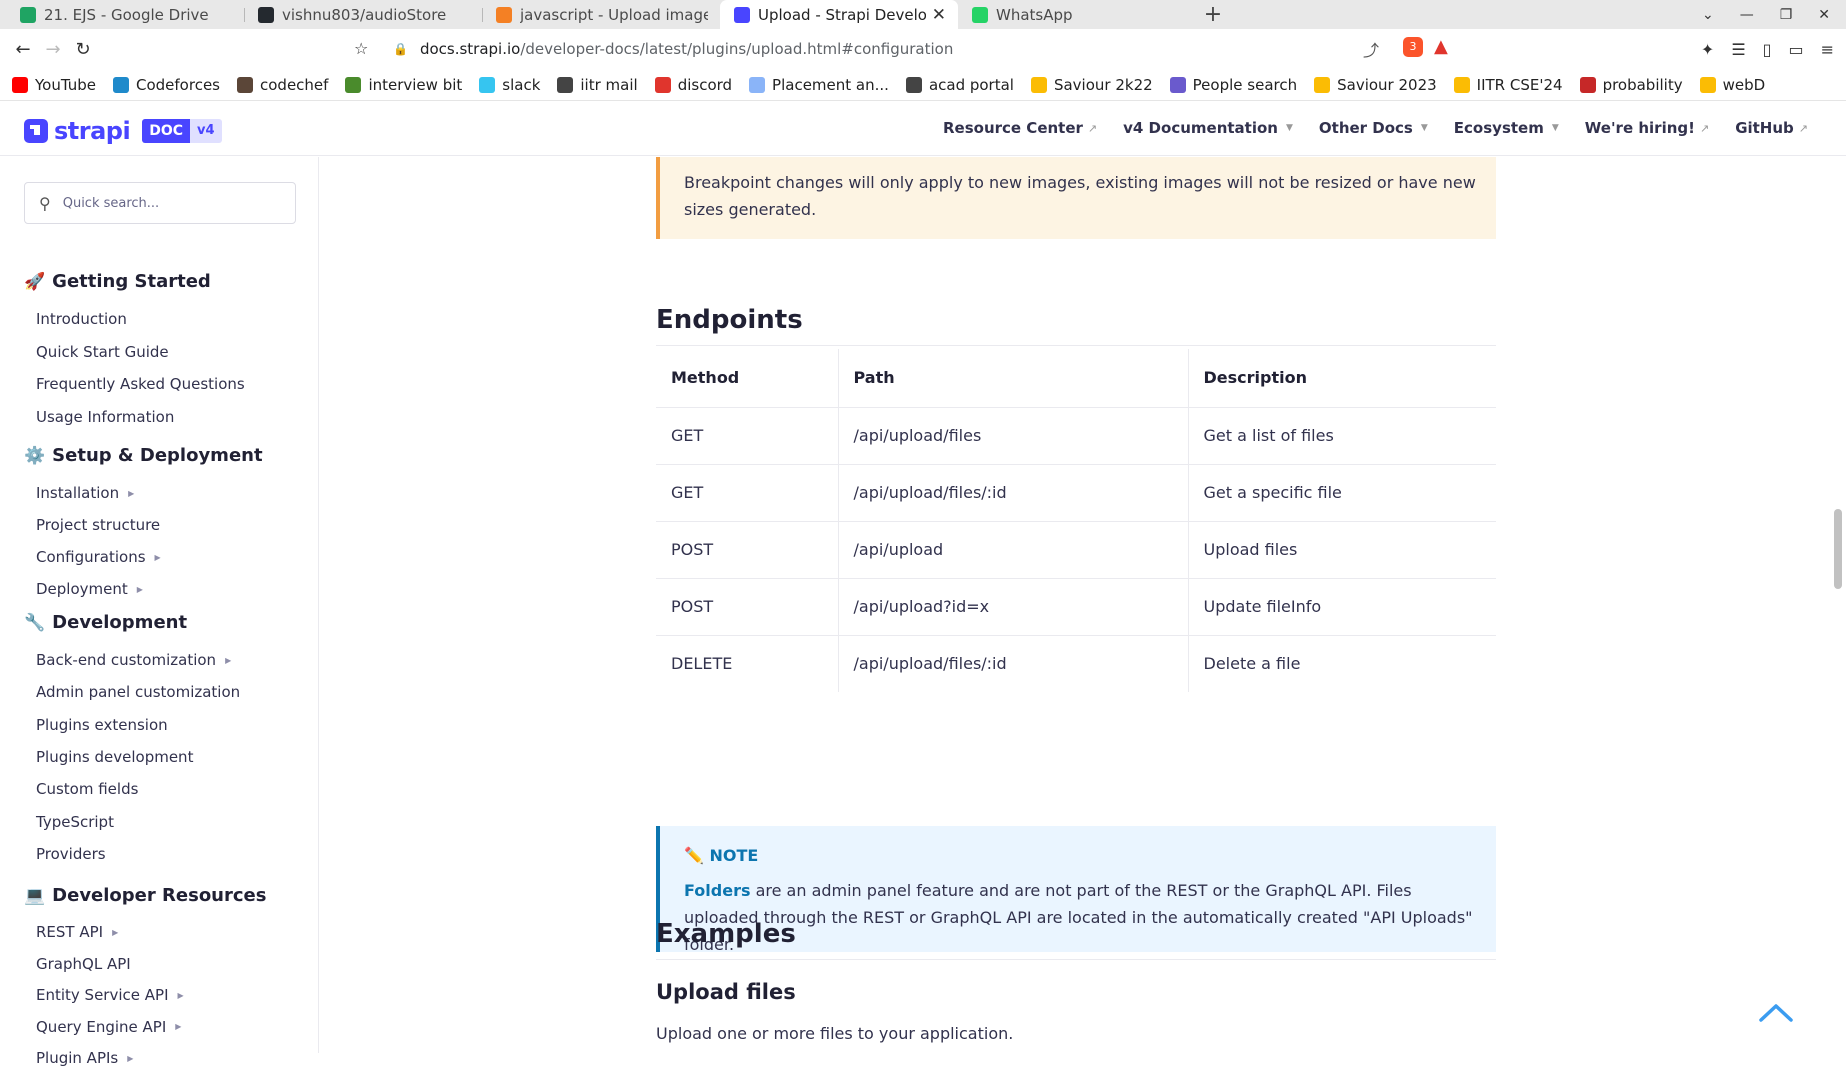  I want to click on sidebar-item: Back-end customization ▶, so click(133, 660).